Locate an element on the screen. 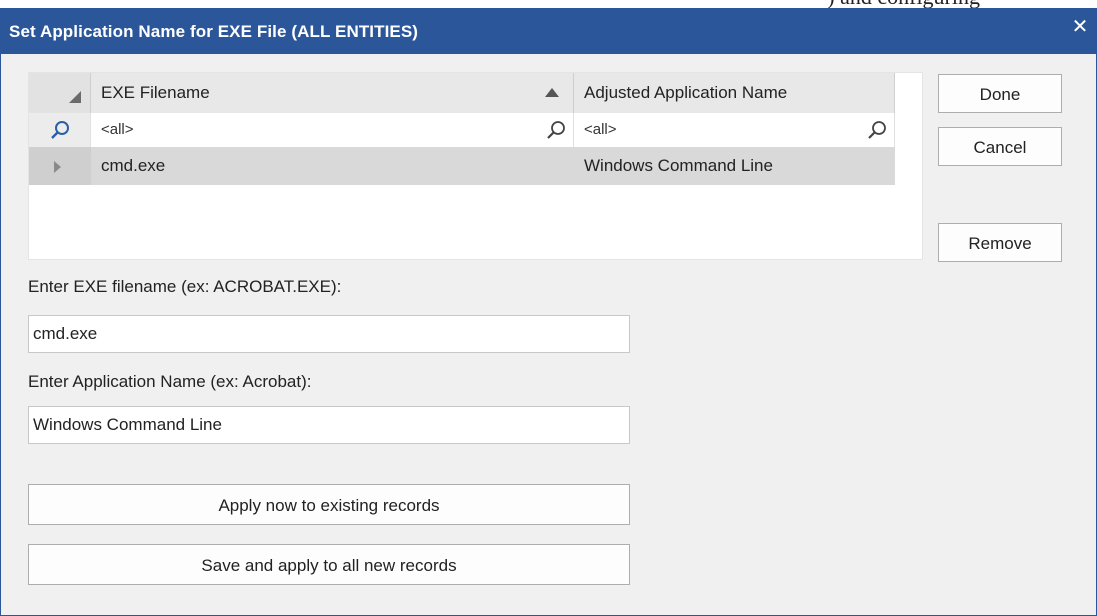 The image size is (1097, 616). background-text-fragment: ) and configuring is located at coordinates (770, 4).